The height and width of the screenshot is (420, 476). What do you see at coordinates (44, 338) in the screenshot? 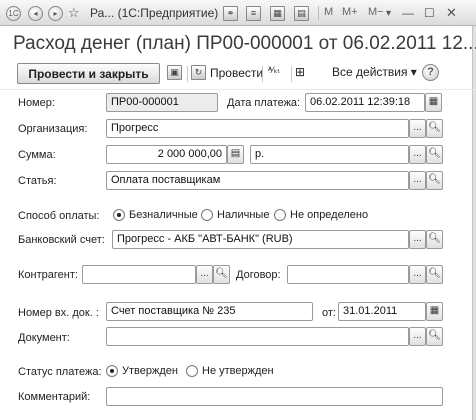
I see `document-label: Документ:` at bounding box center [44, 338].